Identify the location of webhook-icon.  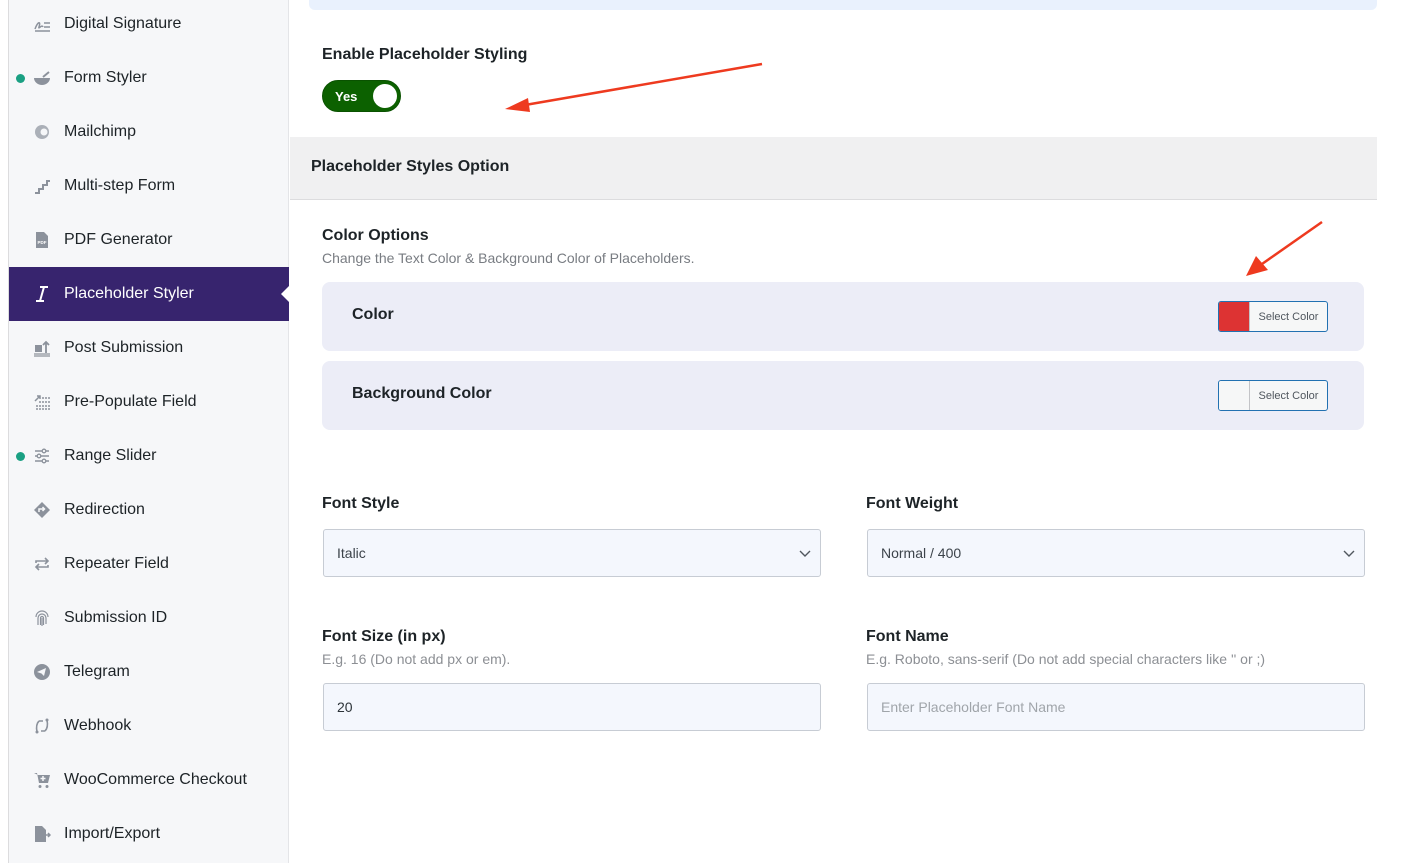
(42, 726).